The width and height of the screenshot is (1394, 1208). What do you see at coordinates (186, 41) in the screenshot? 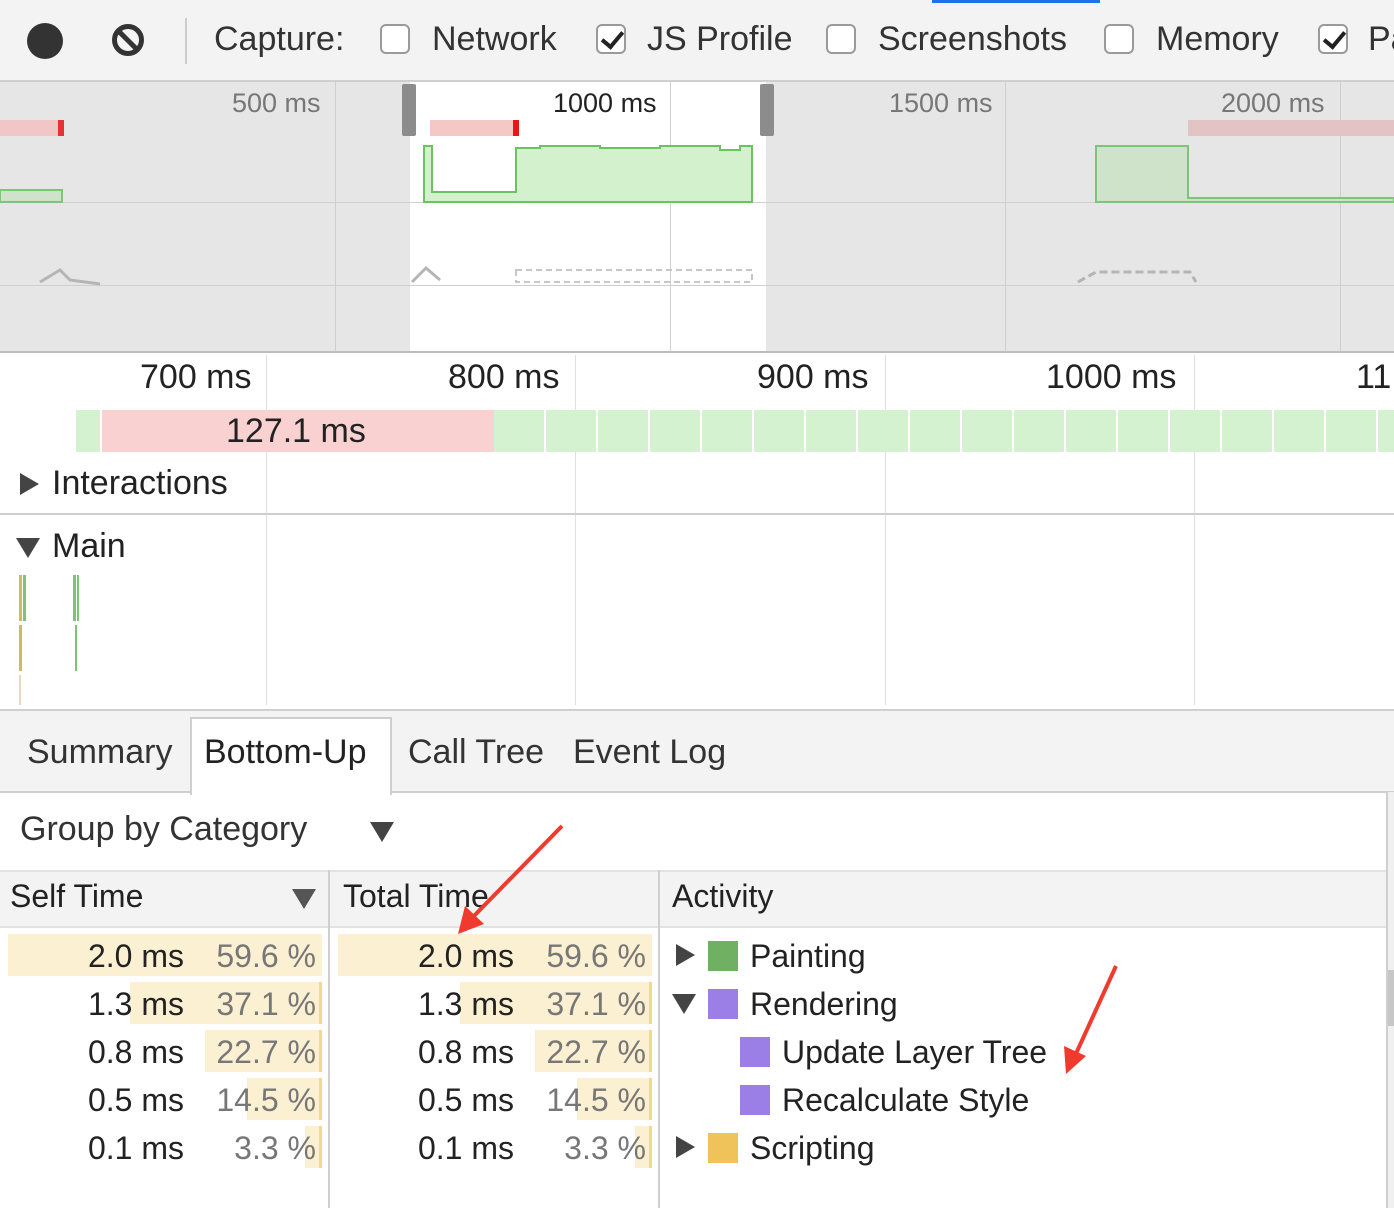
I see `toolbar-divider` at bounding box center [186, 41].